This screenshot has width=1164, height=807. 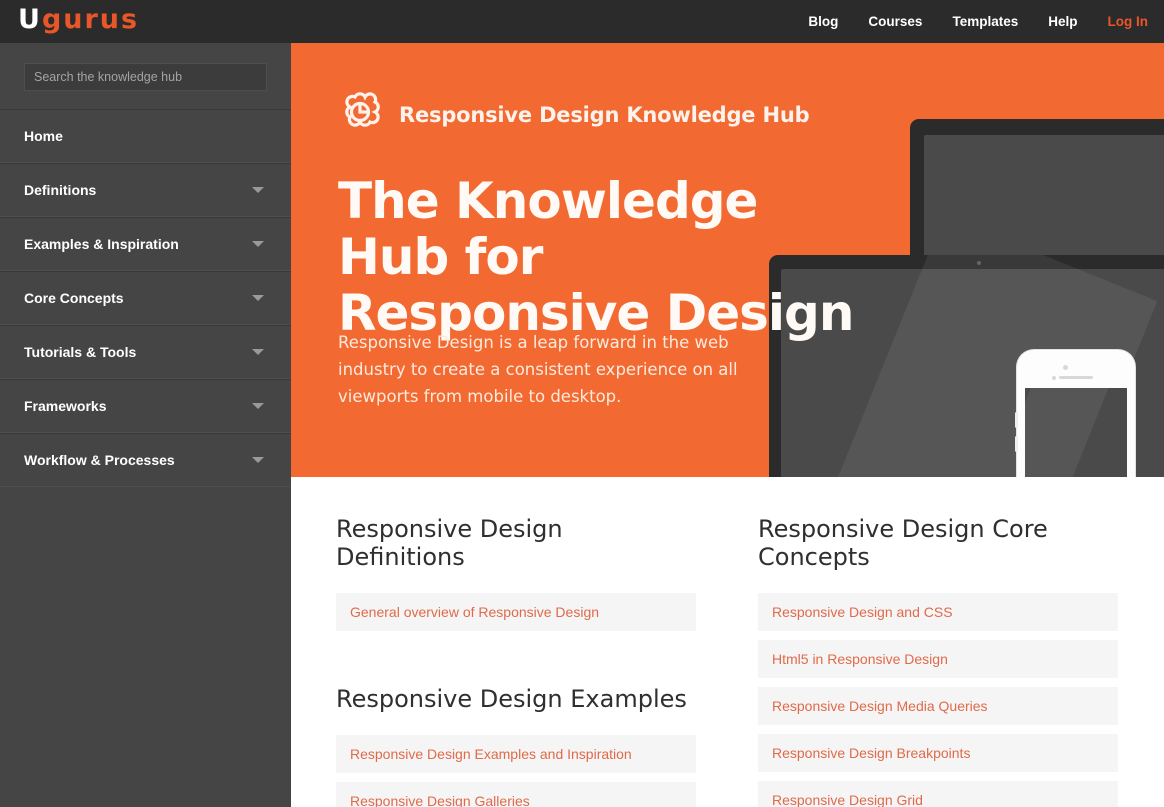 What do you see at coordinates (101, 244) in the screenshot?
I see `sidebar-item-label: Examples & Inspiration` at bounding box center [101, 244].